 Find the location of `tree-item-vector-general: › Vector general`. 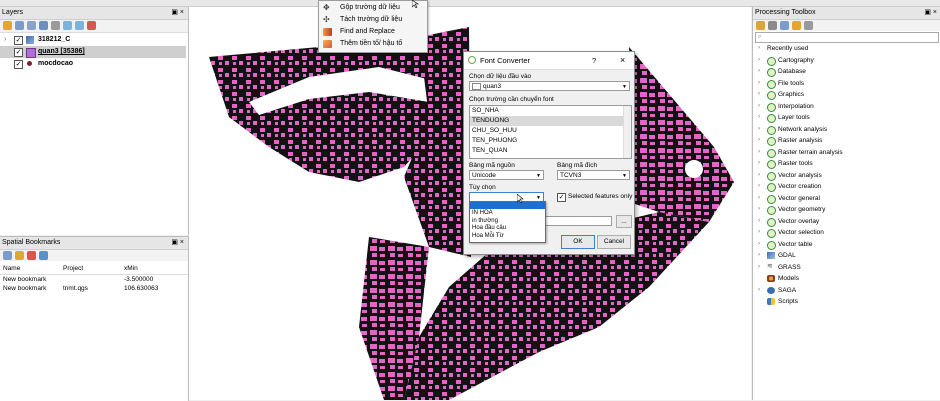

tree-item-vector-general: › Vector general is located at coordinates (846, 199).